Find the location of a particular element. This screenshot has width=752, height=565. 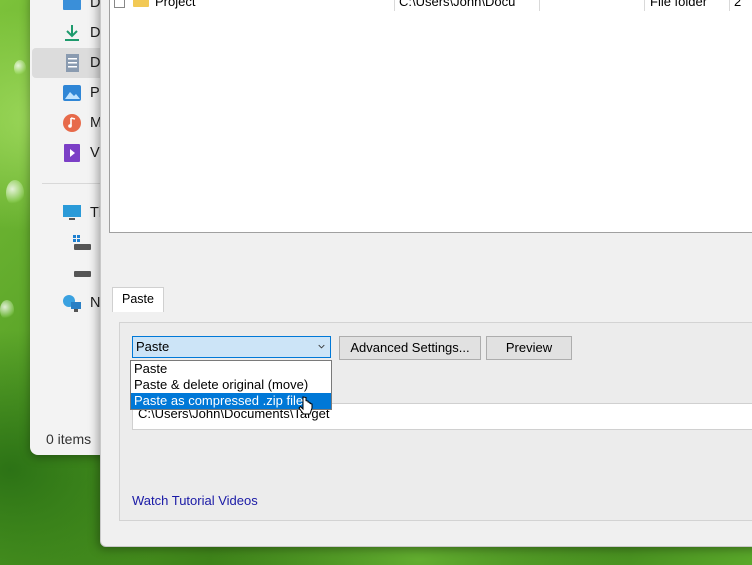

music-icon is located at coordinates (72, 123).